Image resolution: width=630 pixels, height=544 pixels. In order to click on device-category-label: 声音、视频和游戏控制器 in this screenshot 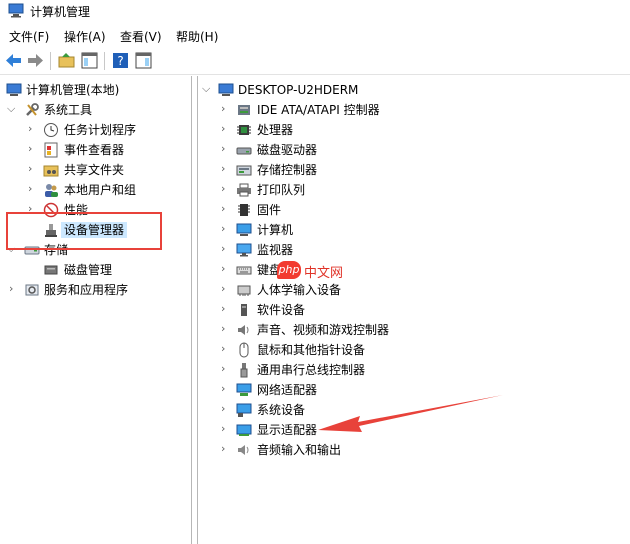, I will do `click(323, 330)`.